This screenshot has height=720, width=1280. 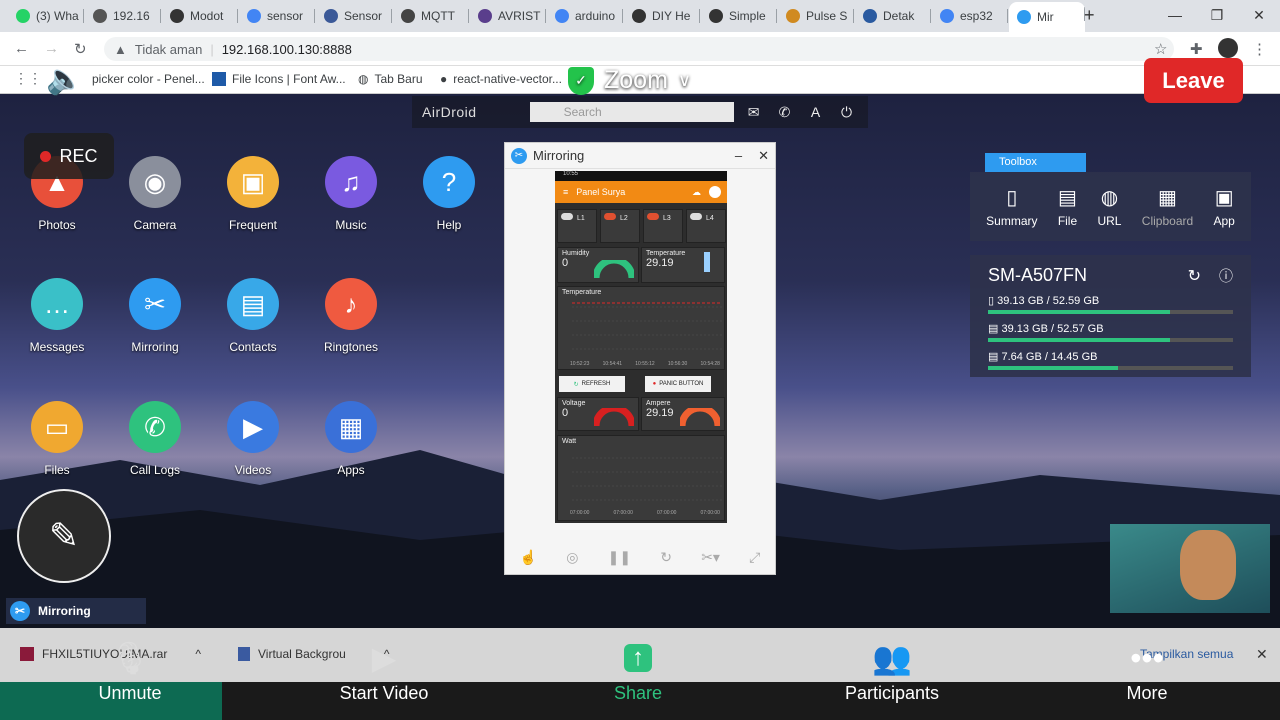 What do you see at coordinates (1160, 49) in the screenshot?
I see `bookmark-star-icon: ☆` at bounding box center [1160, 49].